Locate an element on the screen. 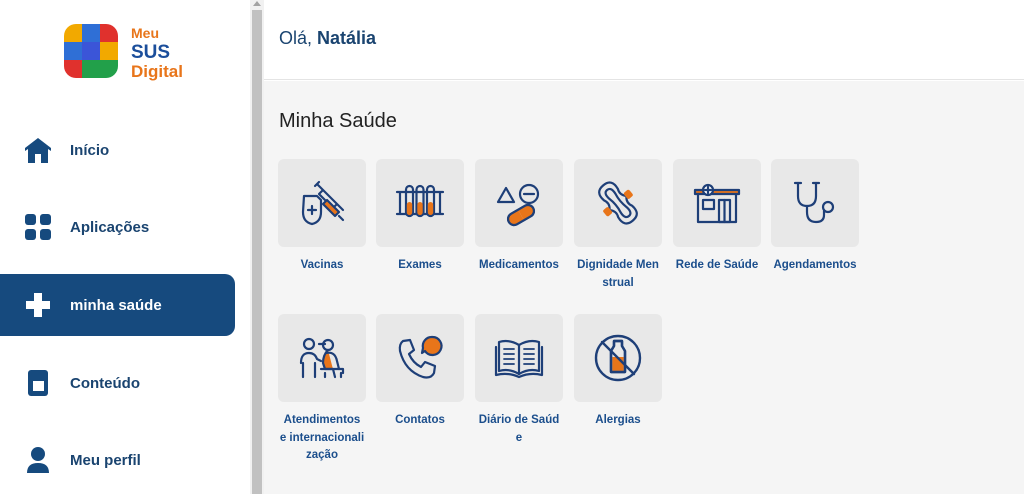 The height and width of the screenshot is (494, 1024). sidebar-item-aplicacoes: Aplicações is located at coordinates (117, 227).